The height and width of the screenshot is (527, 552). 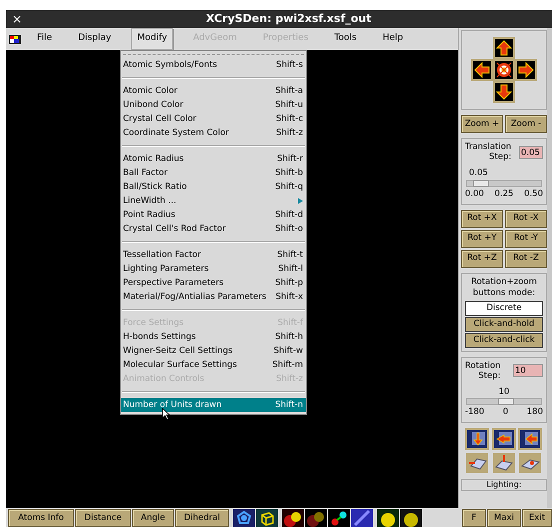 I want to click on wireframe-cube-icon, so click(x=267, y=518).